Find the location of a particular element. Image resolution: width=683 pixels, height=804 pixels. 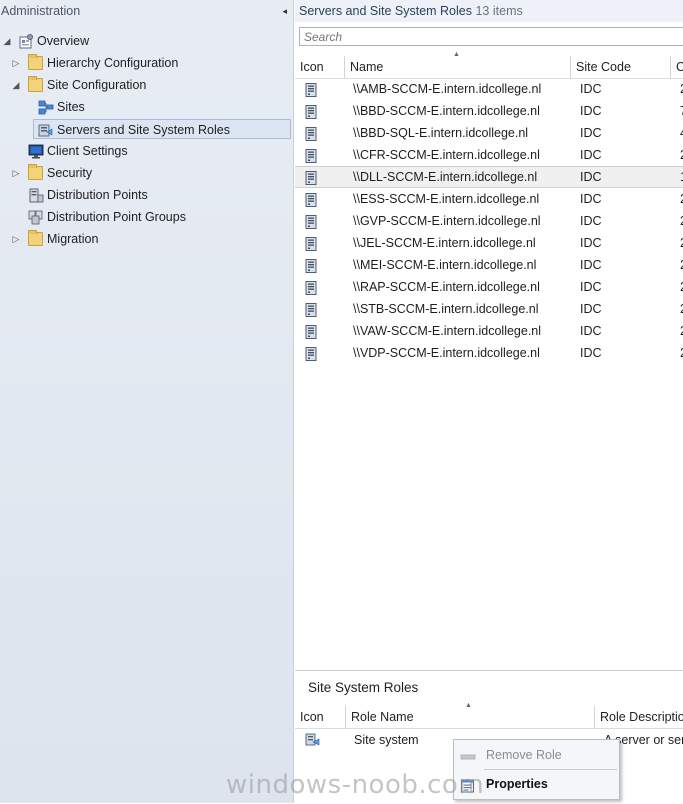

server-name-cell: \\RAP-SCCM-E.intern.idcollege.nl is located at coordinates (446, 287).